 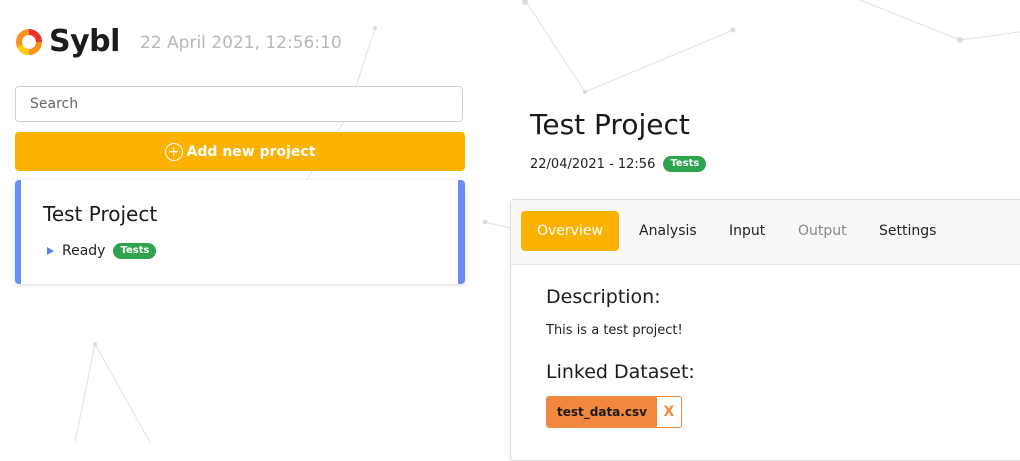 What do you see at coordinates (747, 231) in the screenshot?
I see `tab-input: Input` at bounding box center [747, 231].